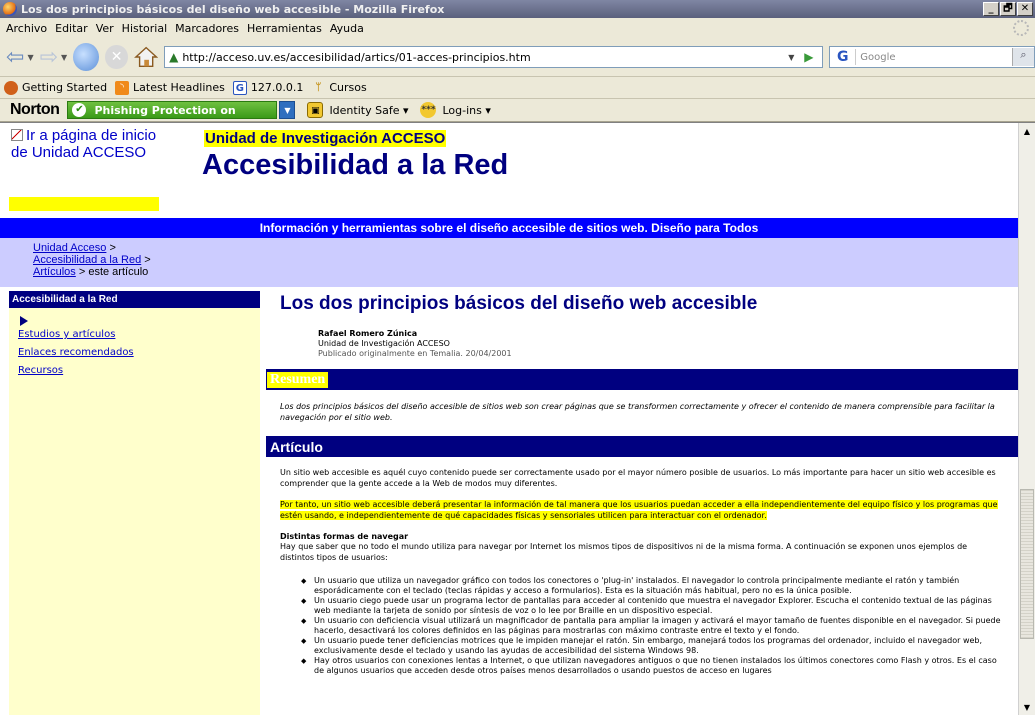 The height and width of the screenshot is (715, 1035). Describe the element at coordinates (642, 379) in the screenshot. I see `resumen-heading-bar: Resumen` at that location.